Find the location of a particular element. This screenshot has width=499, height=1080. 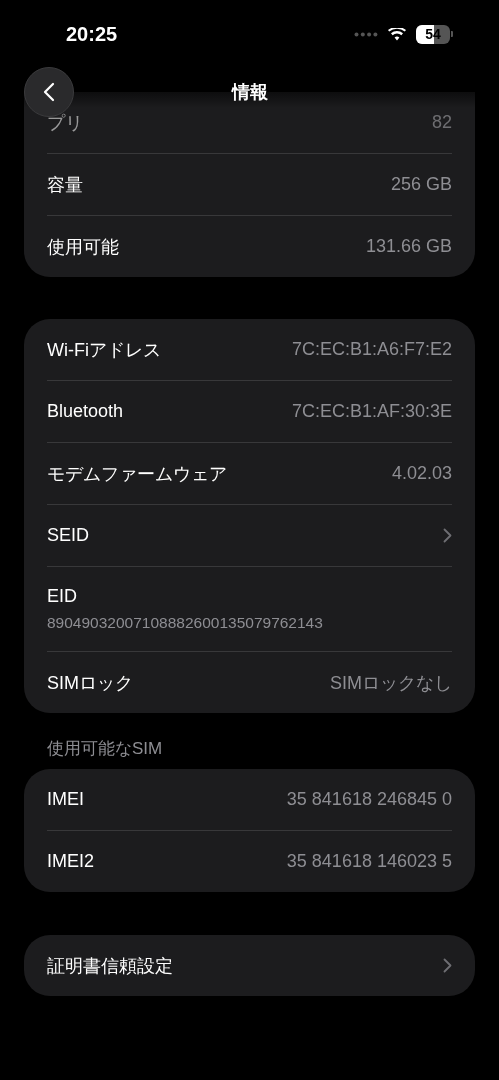

row-value: 256 GB is located at coordinates (421, 184).